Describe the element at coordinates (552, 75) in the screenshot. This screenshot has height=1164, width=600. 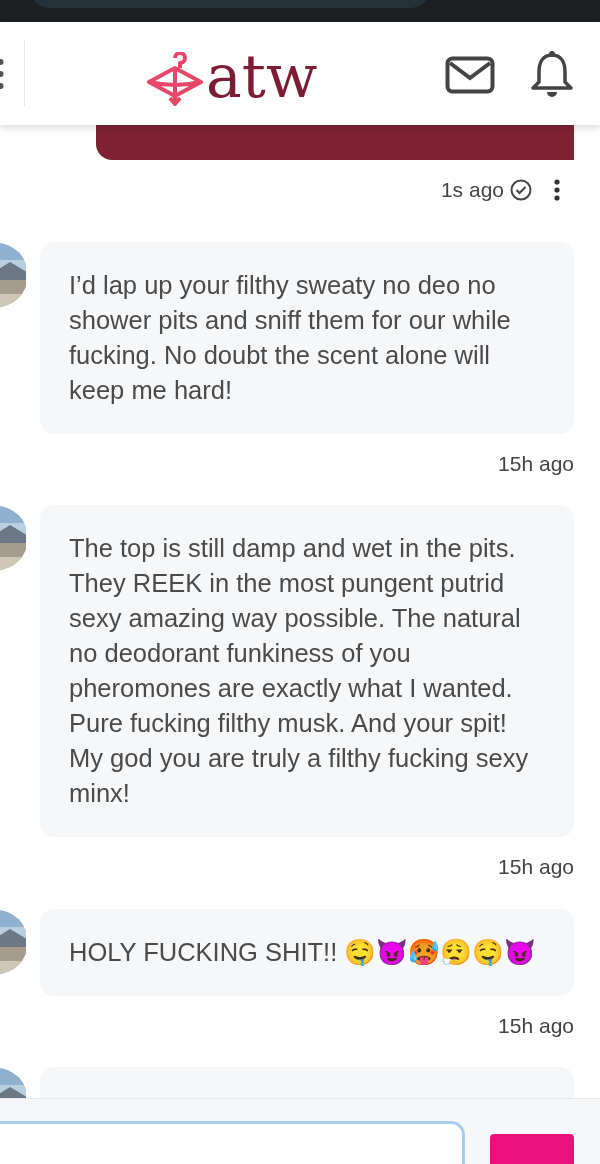
I see `bell-icon` at that location.